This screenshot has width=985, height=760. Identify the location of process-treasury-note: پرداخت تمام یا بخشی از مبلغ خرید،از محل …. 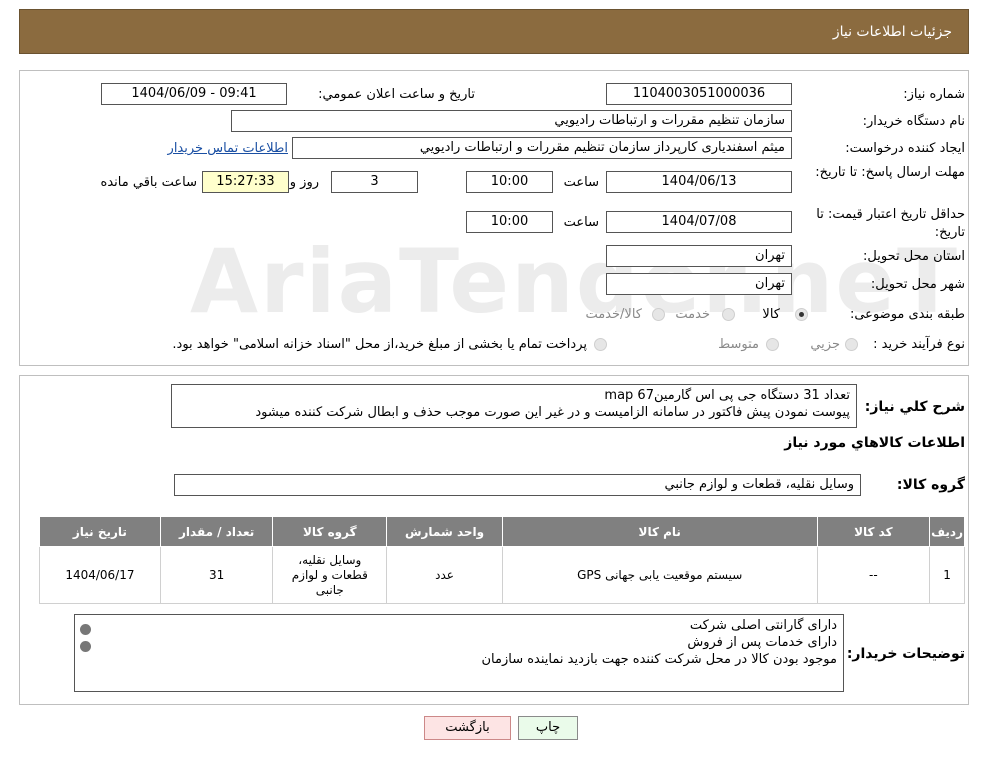
(379, 344).